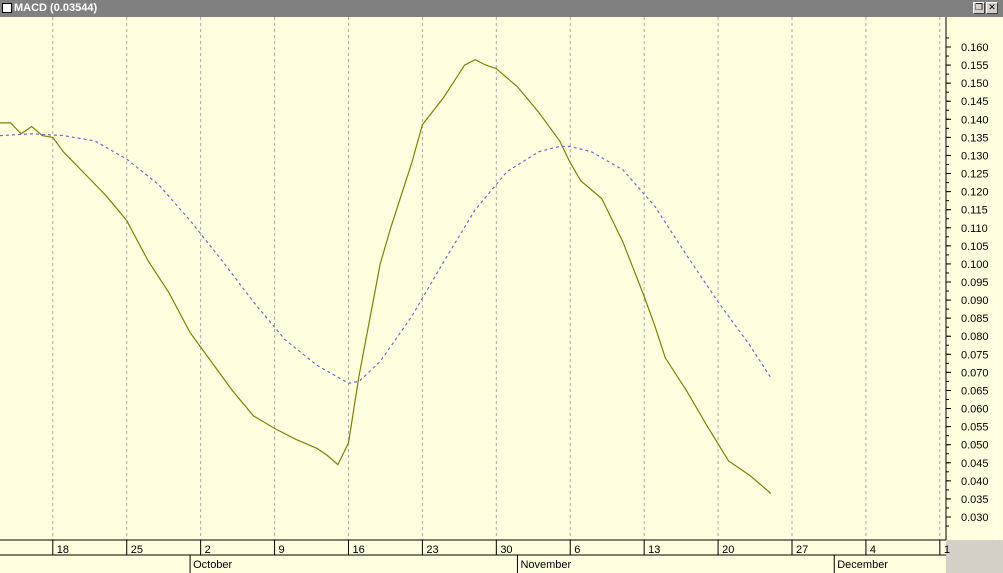 Image resolution: width=1003 pixels, height=573 pixels. What do you see at coordinates (63, 550) in the screenshot?
I see `x-tick-label: 18` at bounding box center [63, 550].